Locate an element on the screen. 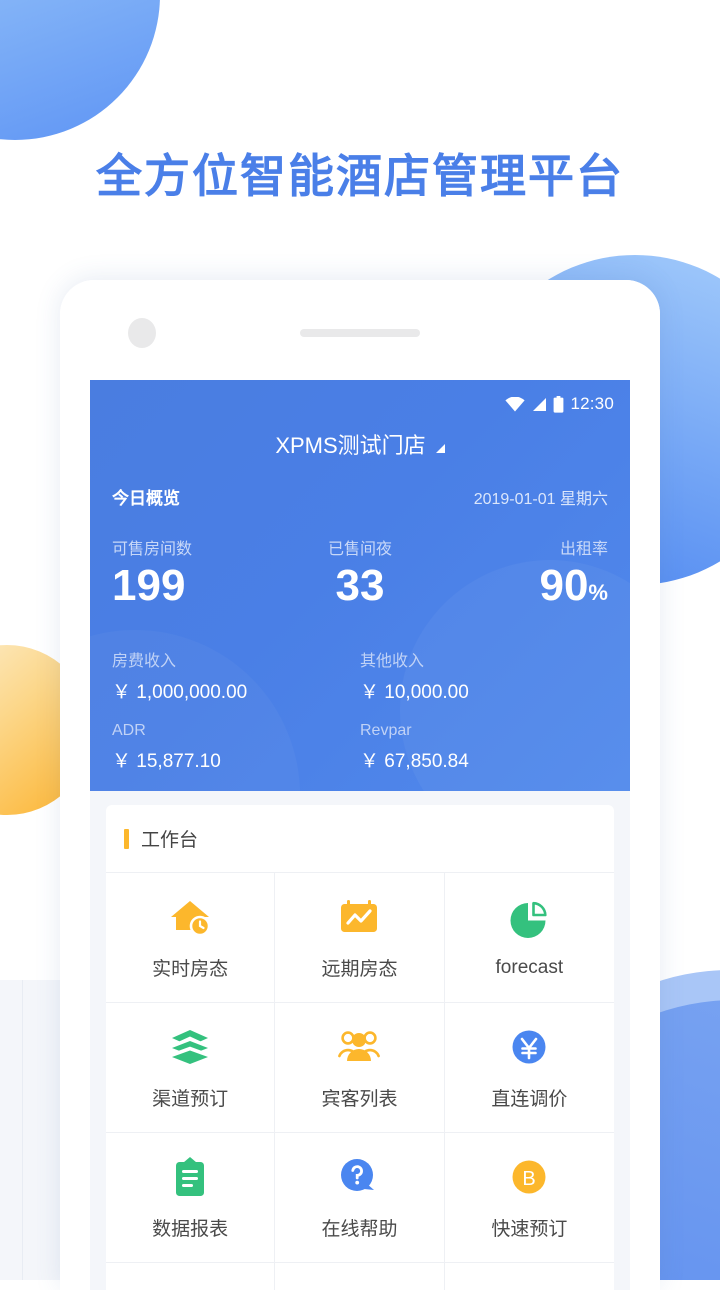 This screenshot has width=720, height=1290. workbench-item-label: 快速预订 is located at coordinates (529, 1230).